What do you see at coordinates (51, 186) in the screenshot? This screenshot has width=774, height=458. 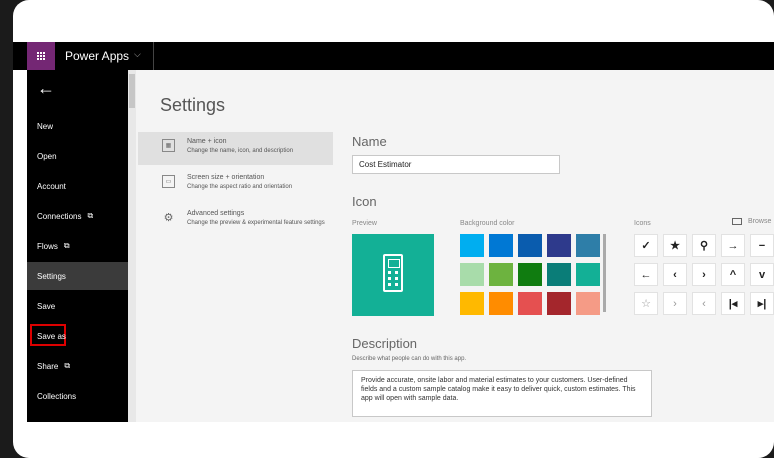 I see `sidebar-item-label: Account` at bounding box center [51, 186].